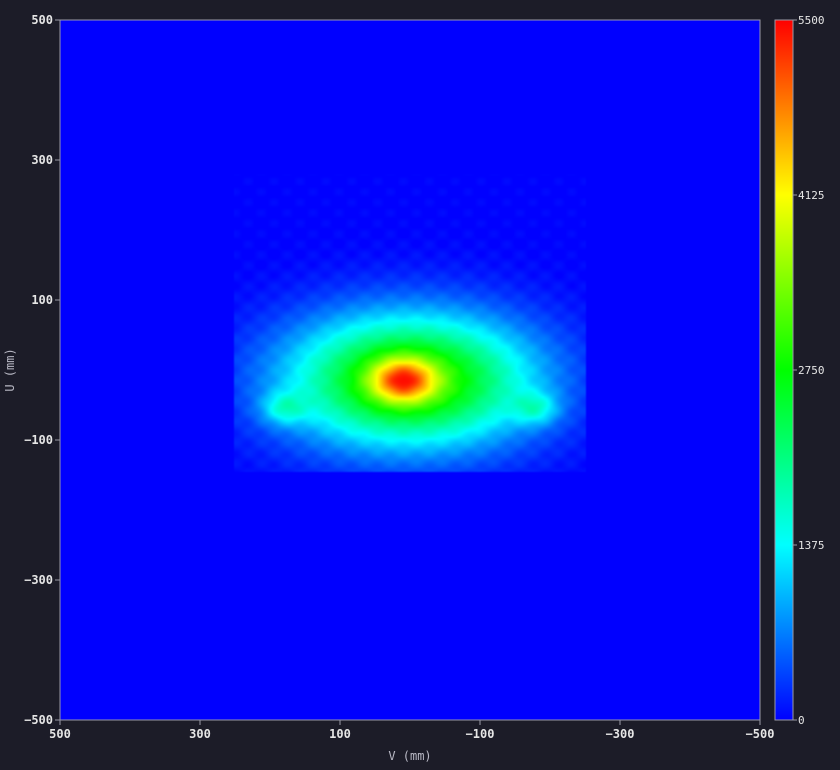 The image size is (840, 770). Describe the element at coordinates (811, 370) in the screenshot. I see `colorbar-tick-label: 2750` at that location.